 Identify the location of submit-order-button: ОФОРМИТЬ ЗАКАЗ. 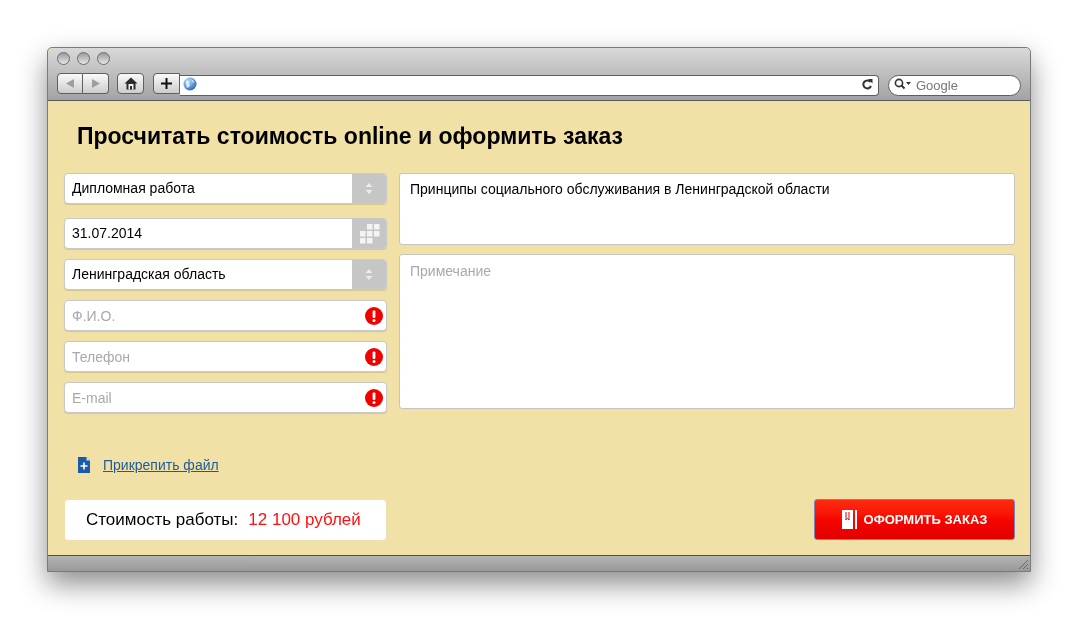
(914, 519).